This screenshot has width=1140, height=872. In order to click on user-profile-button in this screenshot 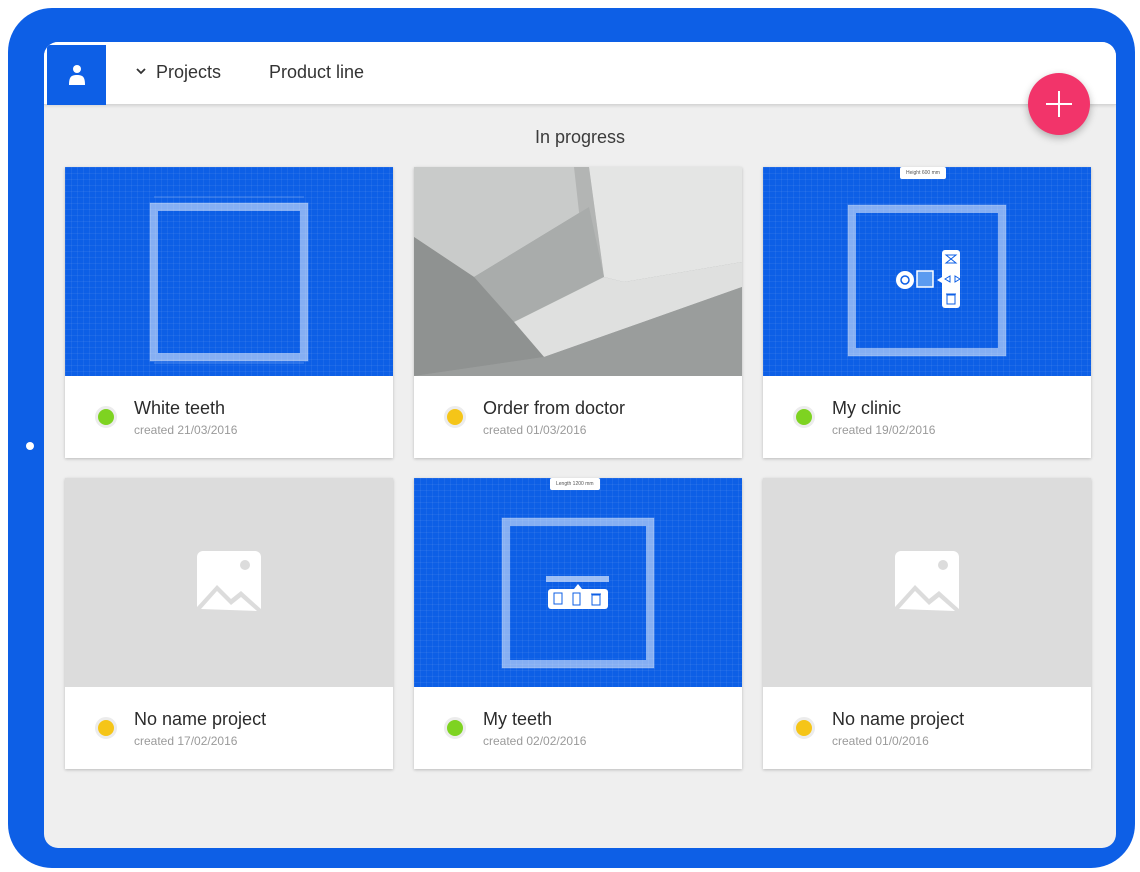, I will do `click(76, 75)`.